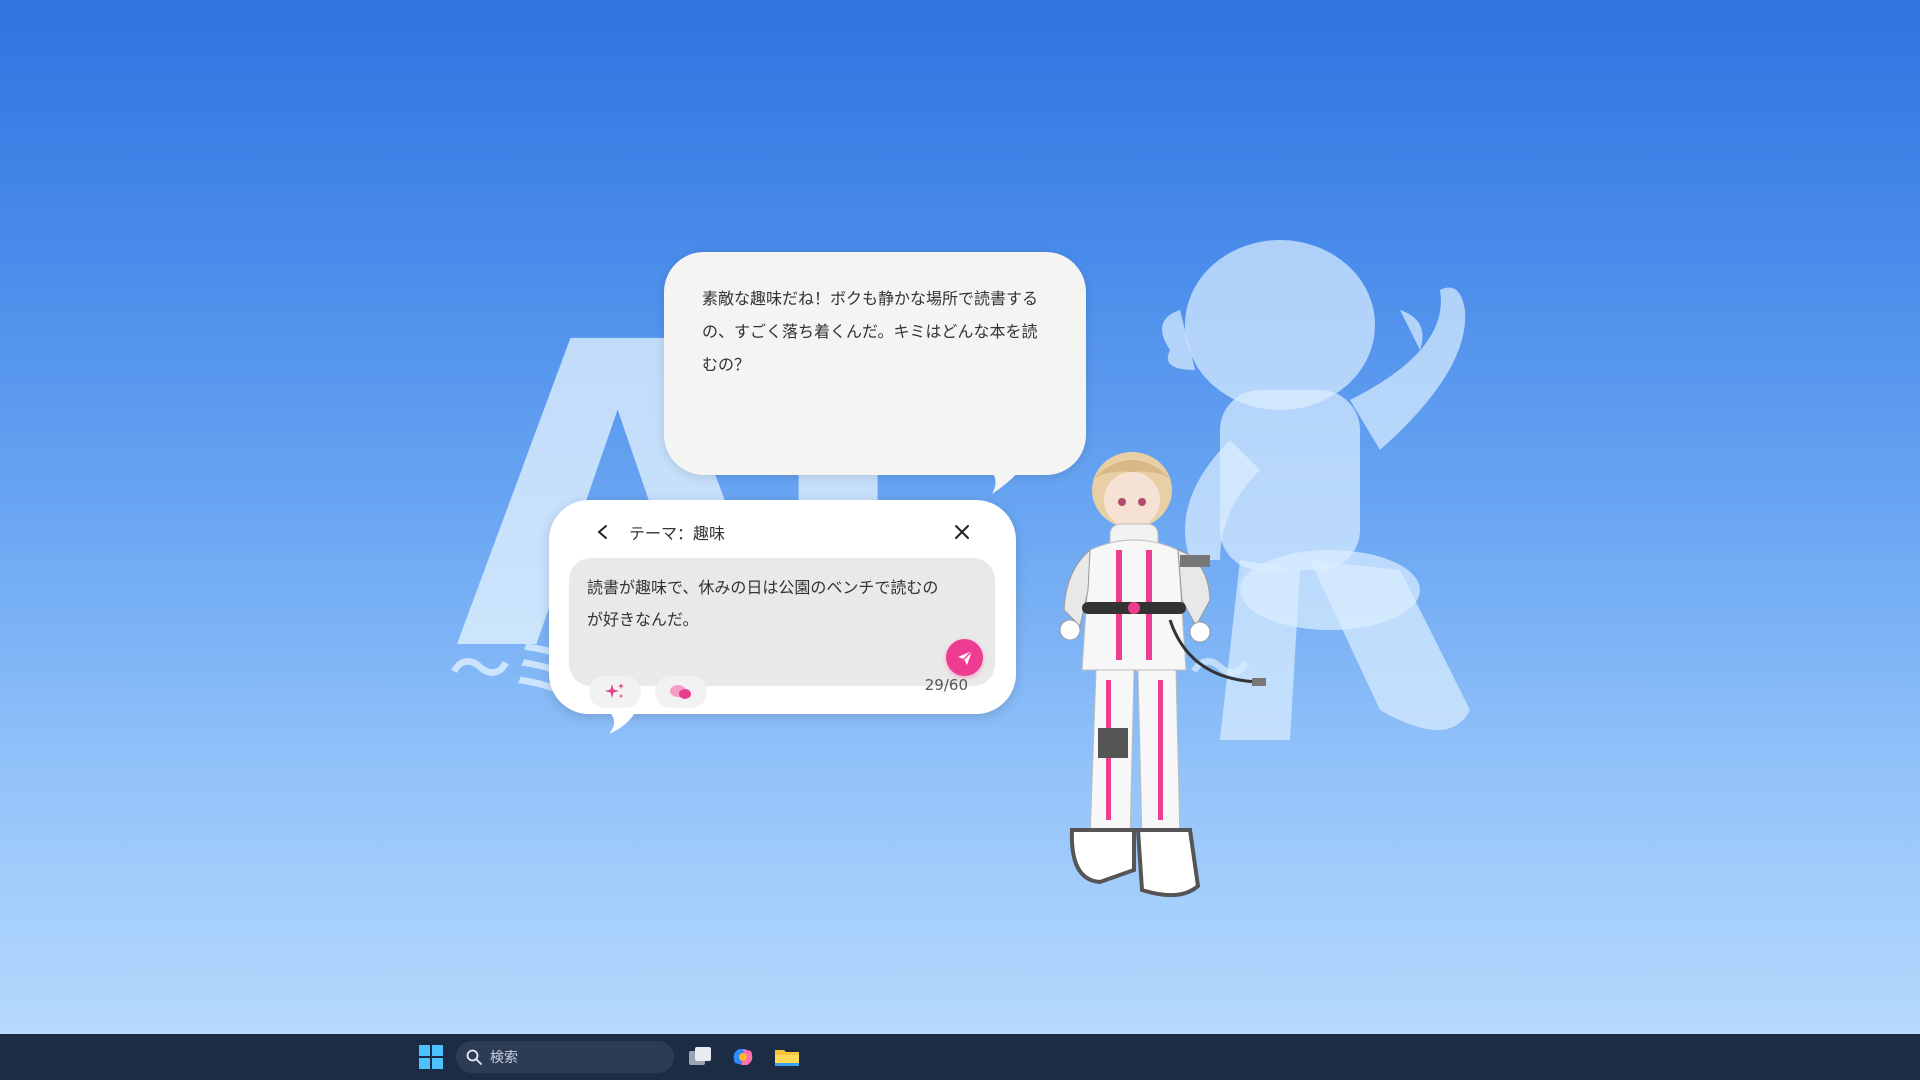 The height and width of the screenshot is (1080, 1920). Describe the element at coordinates (782, 532) in the screenshot. I see `panel-header: テーマ：趣味` at that location.